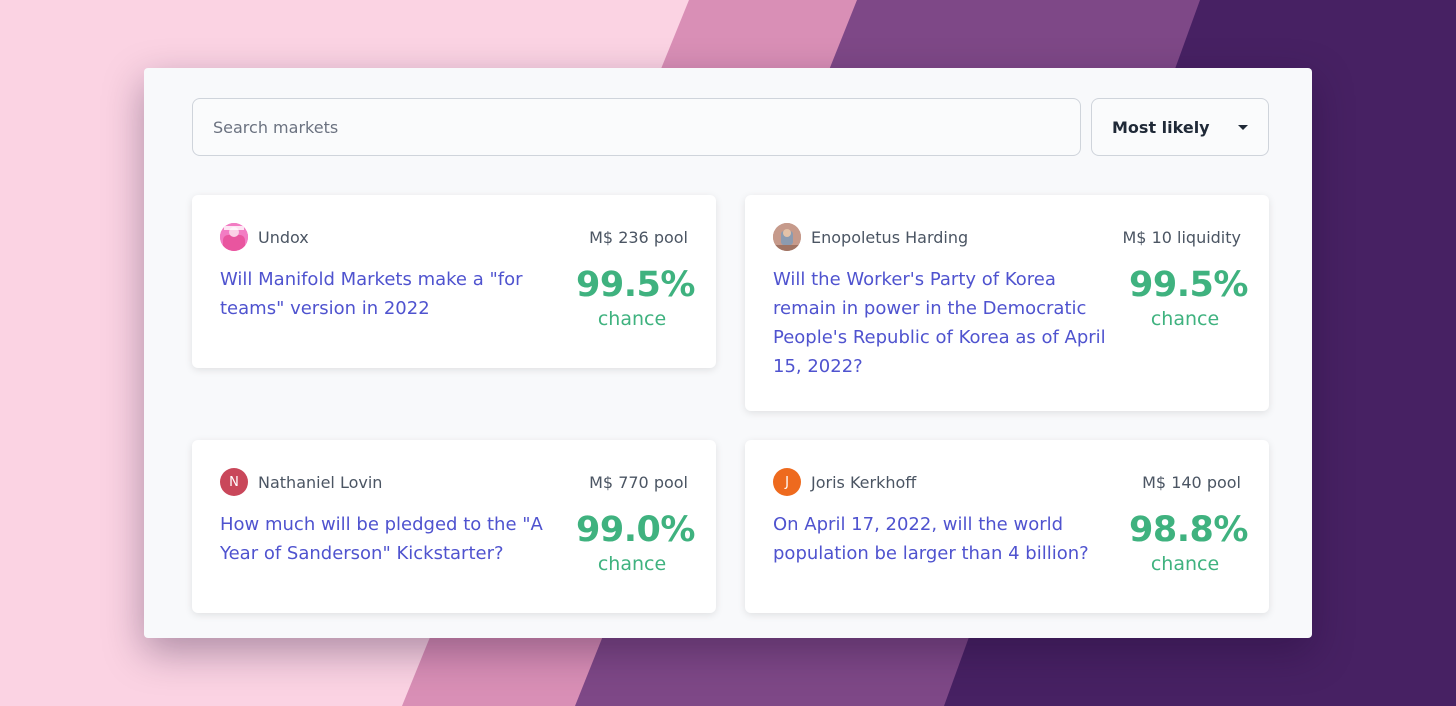  I want to click on pool-amount: M$ 10 liquidity, so click(1182, 237).